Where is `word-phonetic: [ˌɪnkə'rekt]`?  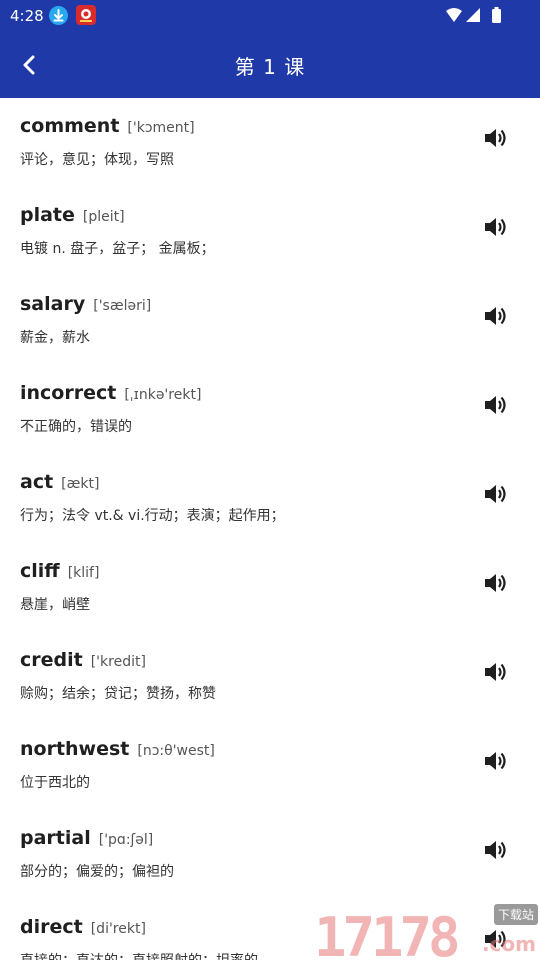
word-phonetic: [ˌɪnkə'rekt] is located at coordinates (163, 395).